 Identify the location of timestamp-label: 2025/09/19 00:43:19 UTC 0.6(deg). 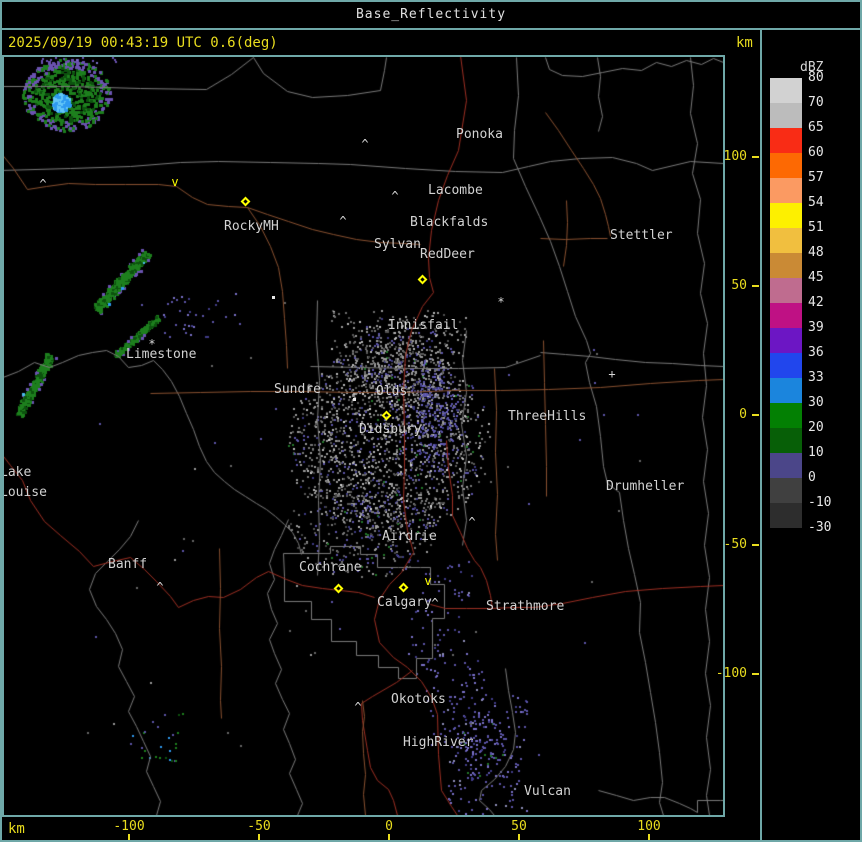
(143, 43).